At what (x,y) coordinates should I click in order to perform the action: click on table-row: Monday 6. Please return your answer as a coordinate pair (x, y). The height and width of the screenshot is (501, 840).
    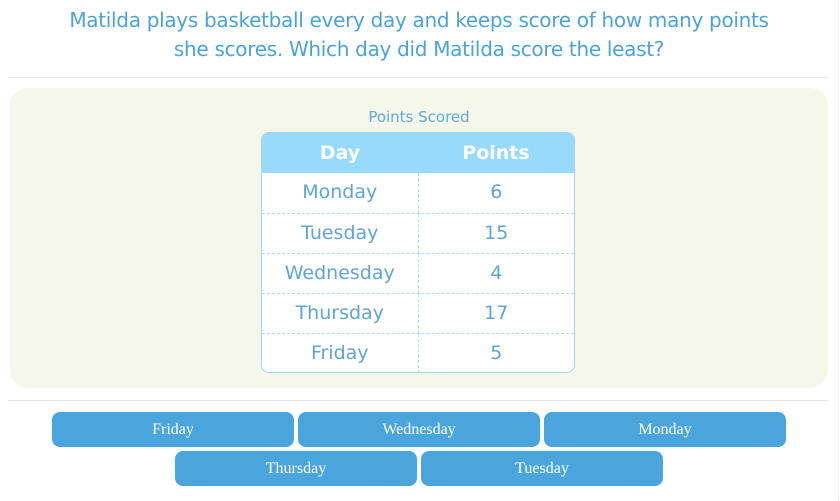
    Looking at the image, I should click on (418, 193).